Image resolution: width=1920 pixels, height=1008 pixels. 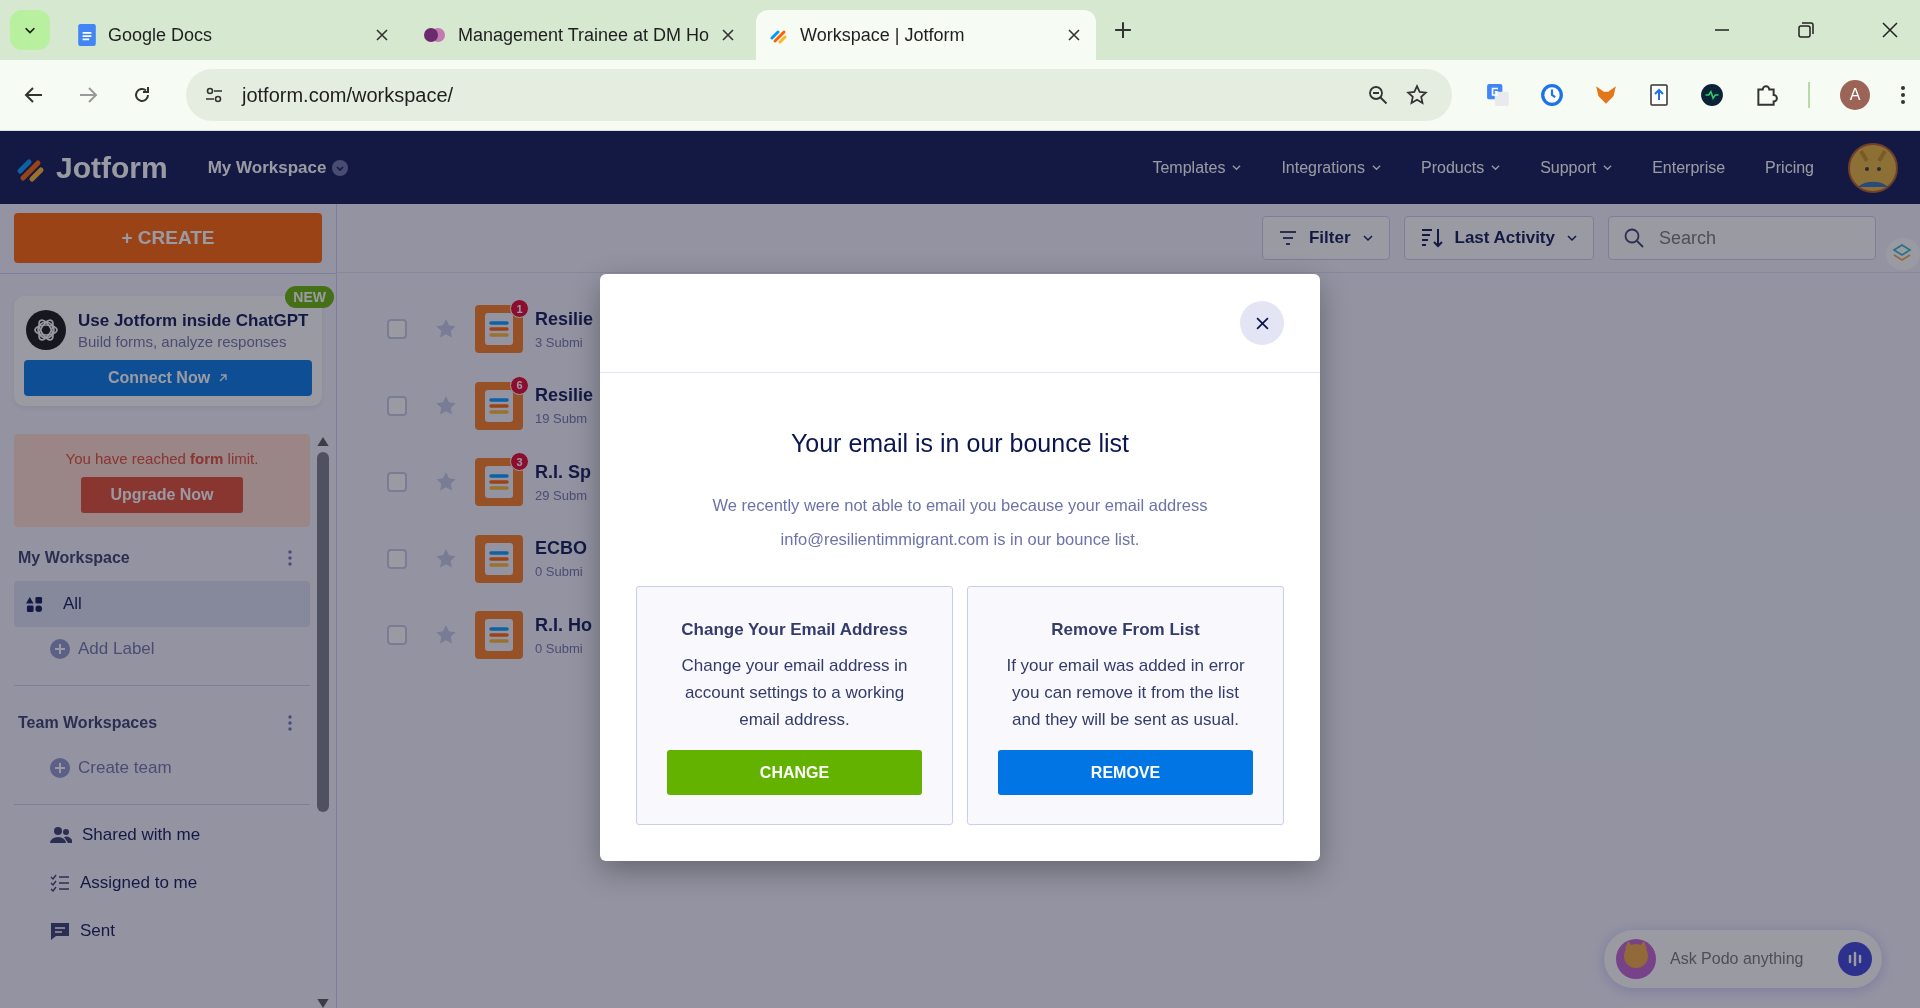 What do you see at coordinates (74, 558) in the screenshot?
I see `section-title: My Workspace` at bounding box center [74, 558].